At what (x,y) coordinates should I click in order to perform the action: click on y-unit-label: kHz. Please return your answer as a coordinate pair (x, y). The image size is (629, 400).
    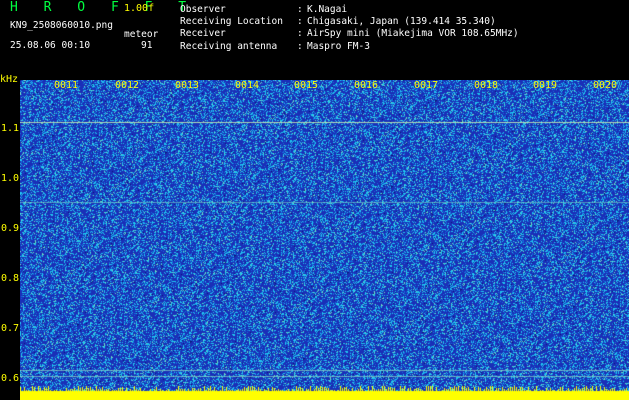
    Looking at the image, I should click on (9, 79).